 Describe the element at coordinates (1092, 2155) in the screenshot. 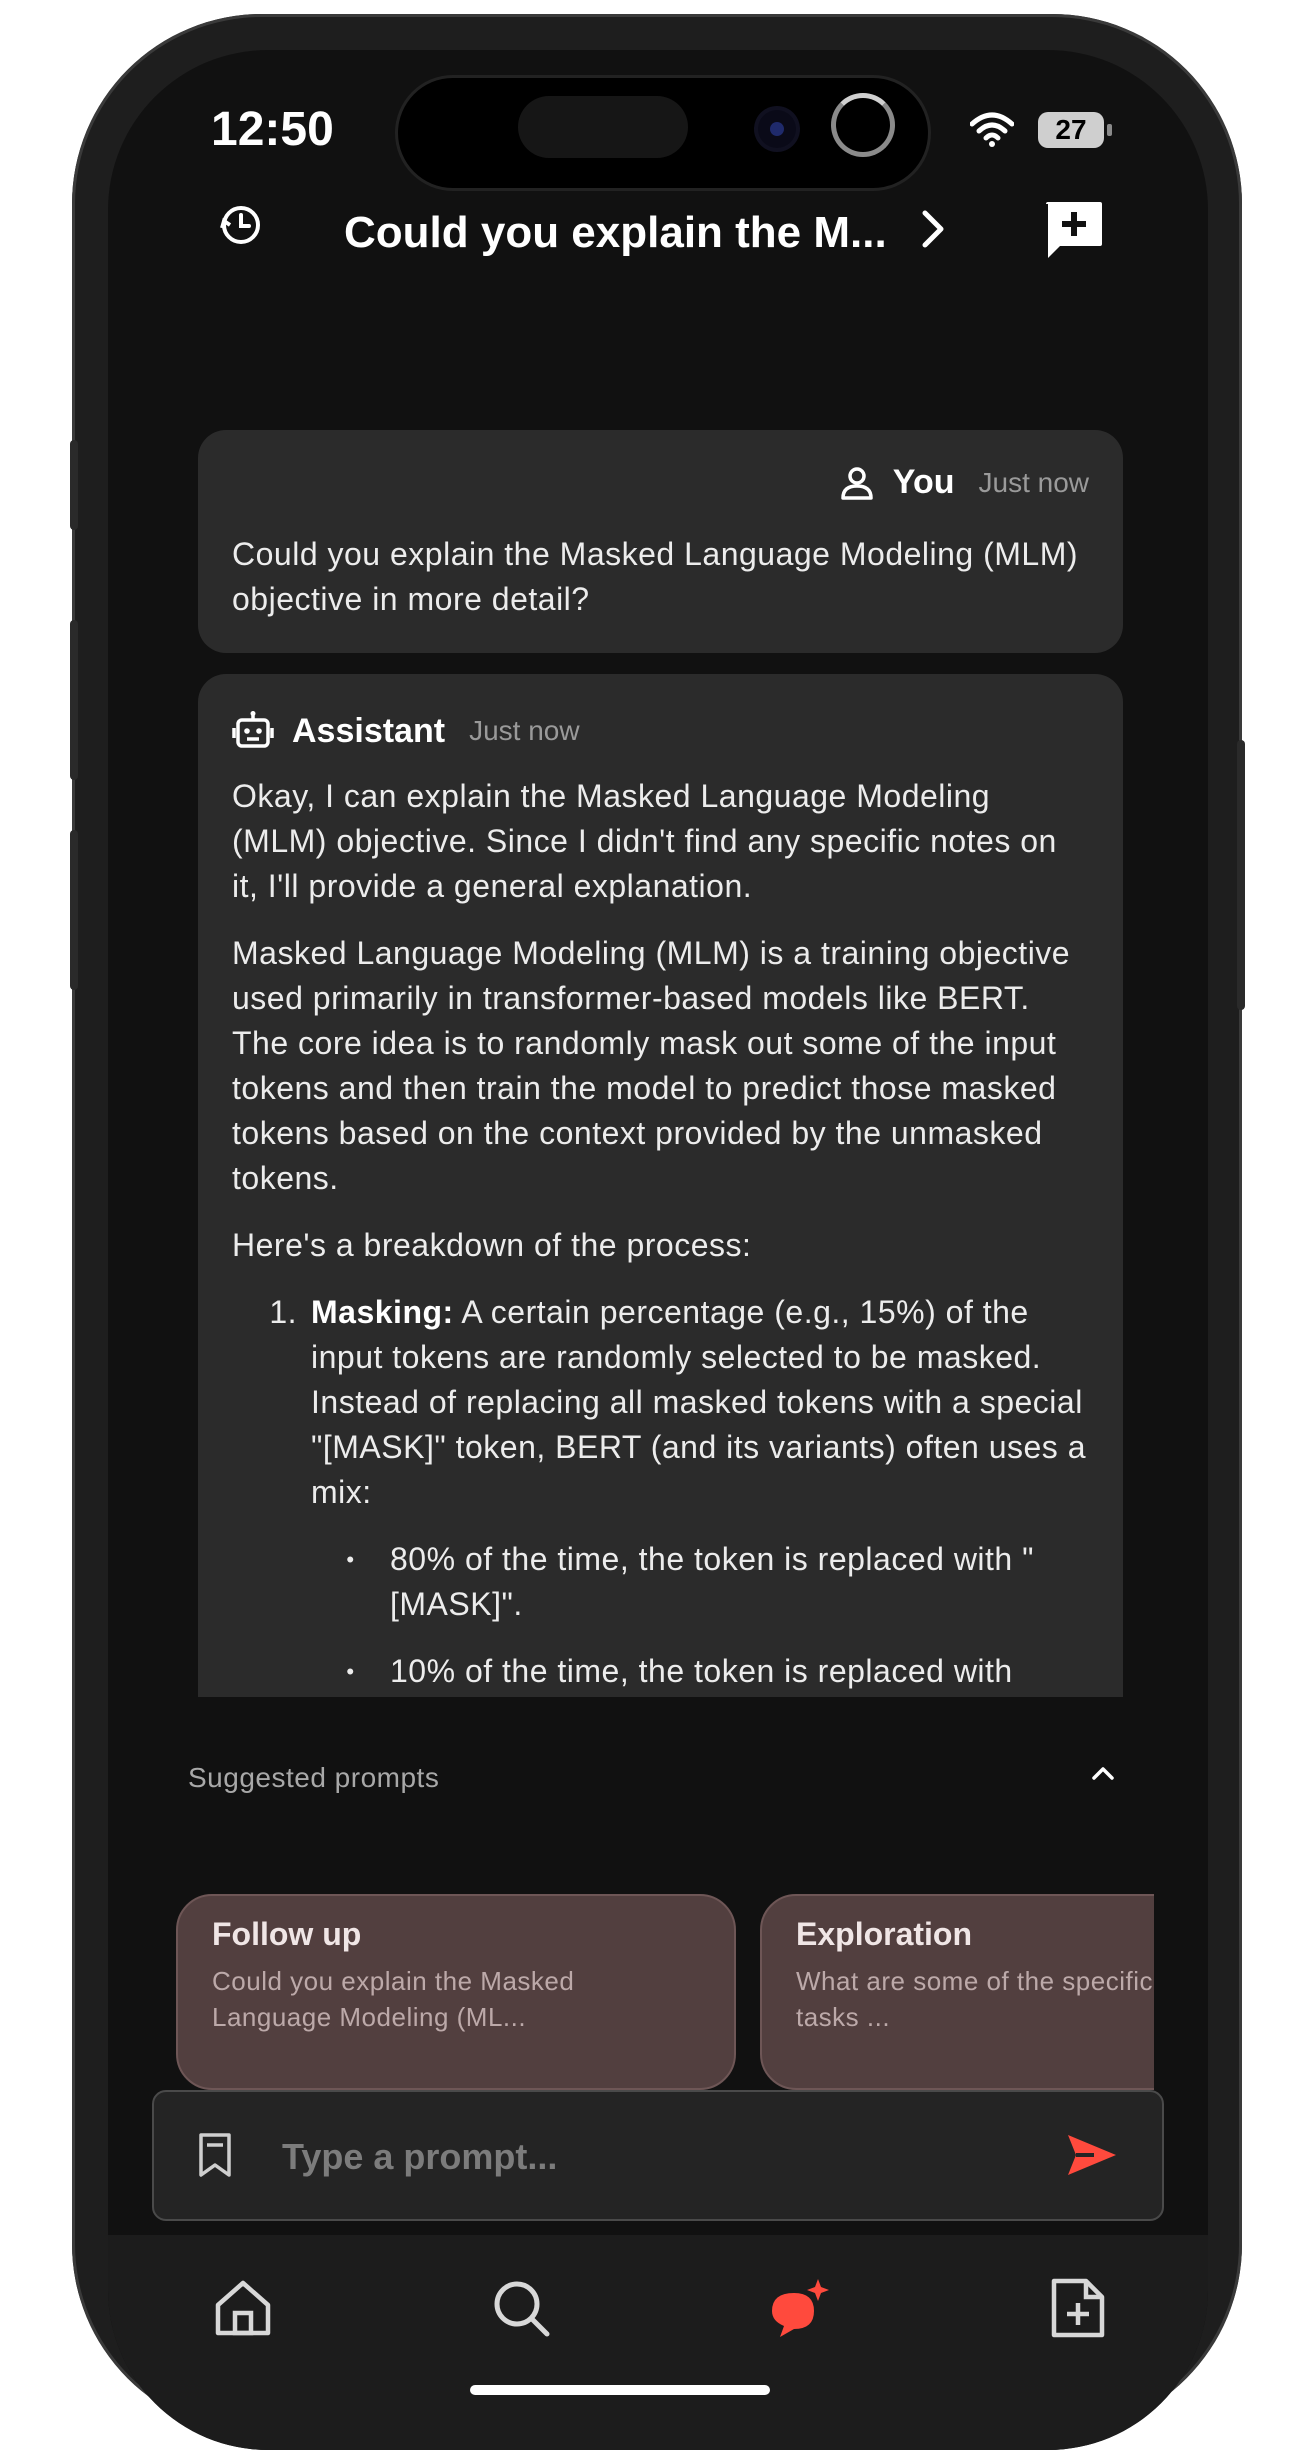

I see `send-icon` at that location.